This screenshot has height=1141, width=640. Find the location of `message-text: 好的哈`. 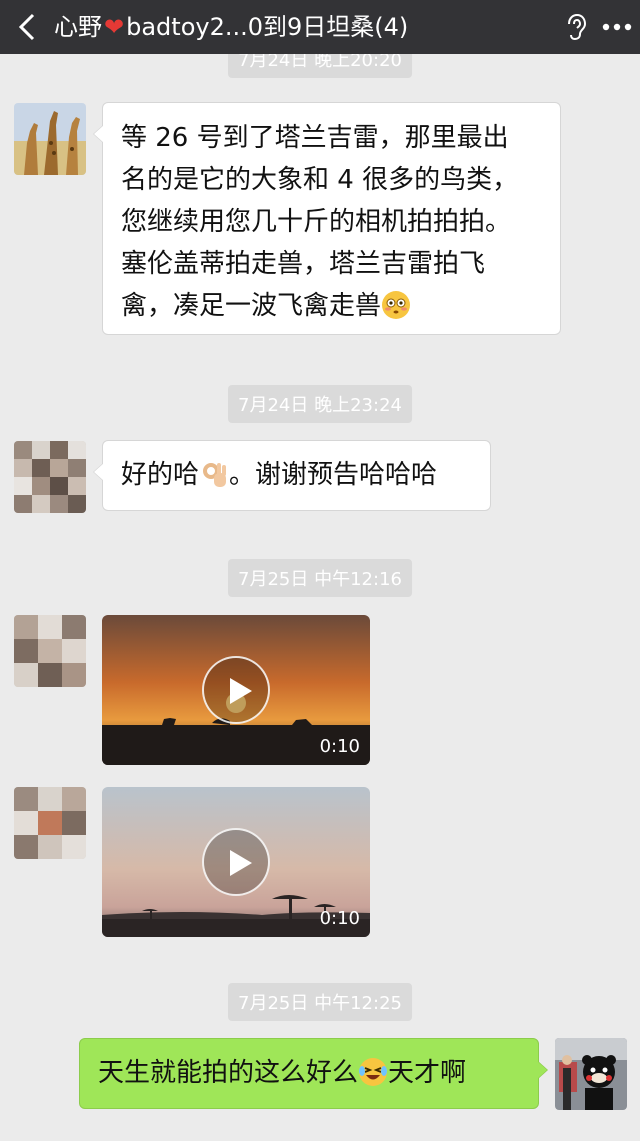

message-text: 好的哈 is located at coordinates (160, 475).